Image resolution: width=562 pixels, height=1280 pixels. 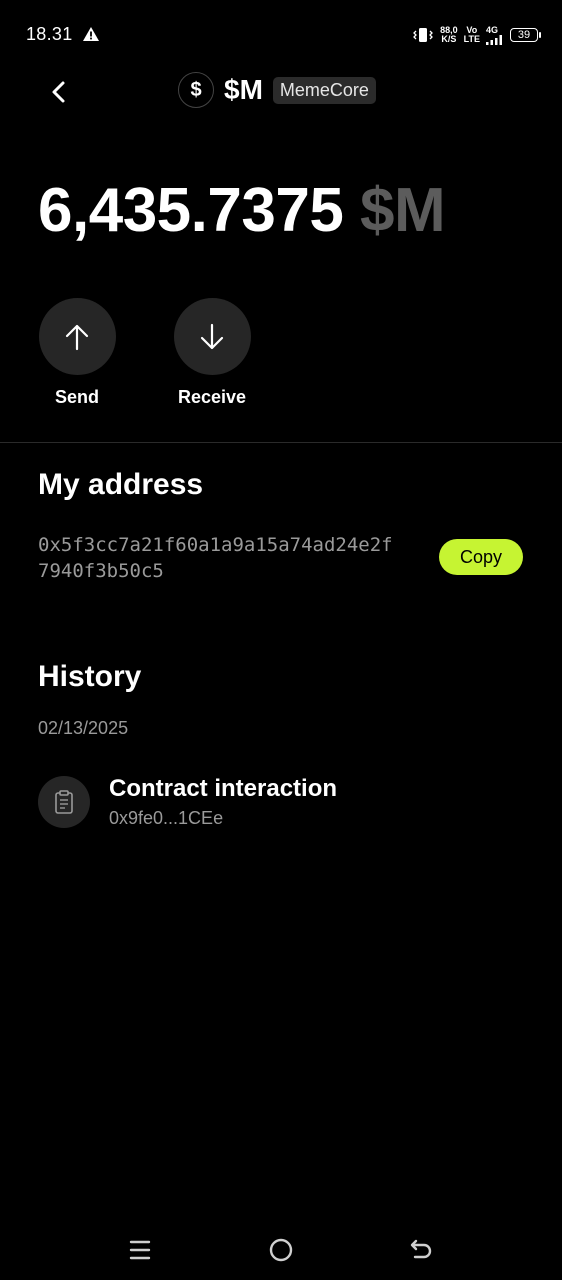 I want to click on status-time: 18.31, so click(x=49, y=34).